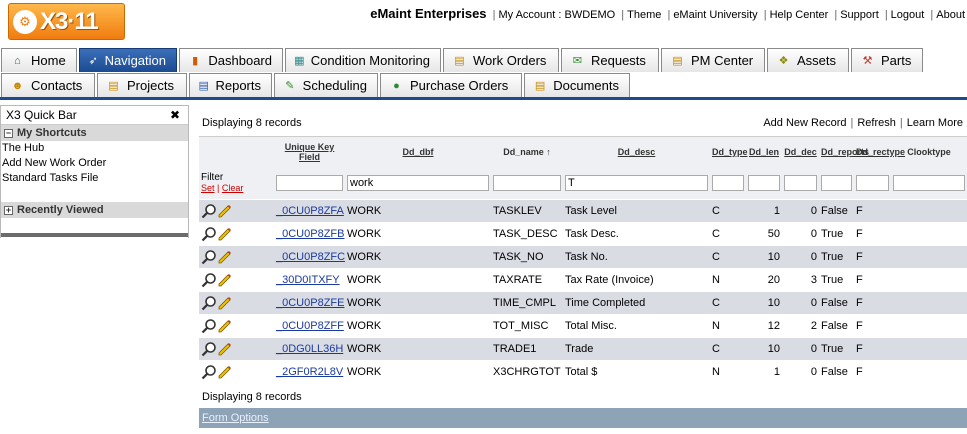 This screenshot has height=434, width=967. What do you see at coordinates (94, 133) in the screenshot?
I see `my-shortcuts-header: − My Shortcuts` at bounding box center [94, 133].